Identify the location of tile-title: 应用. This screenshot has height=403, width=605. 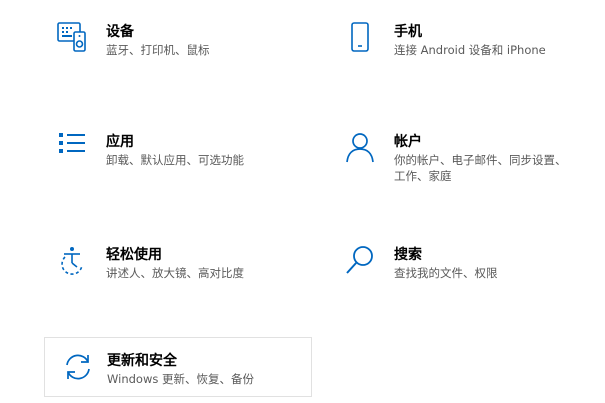
(120, 142).